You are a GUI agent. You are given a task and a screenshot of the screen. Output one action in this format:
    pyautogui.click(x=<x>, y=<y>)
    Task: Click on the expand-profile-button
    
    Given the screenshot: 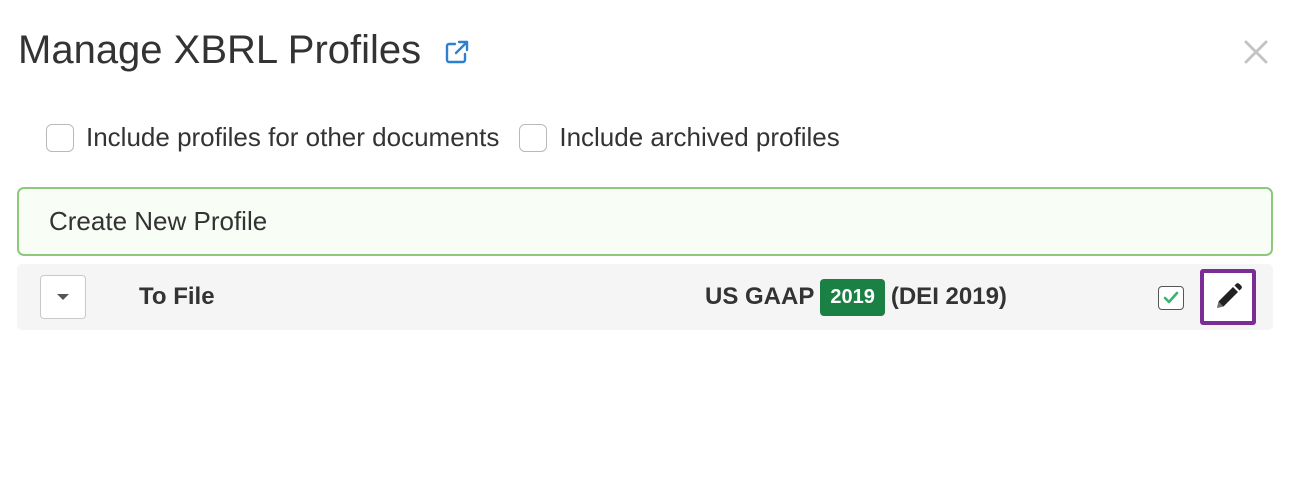 What is the action you would take?
    pyautogui.click(x=63, y=297)
    